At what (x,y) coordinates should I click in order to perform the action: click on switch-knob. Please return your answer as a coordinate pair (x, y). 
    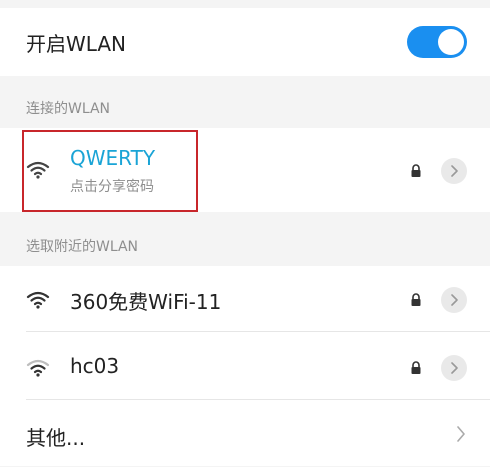
    Looking at the image, I should click on (451, 42).